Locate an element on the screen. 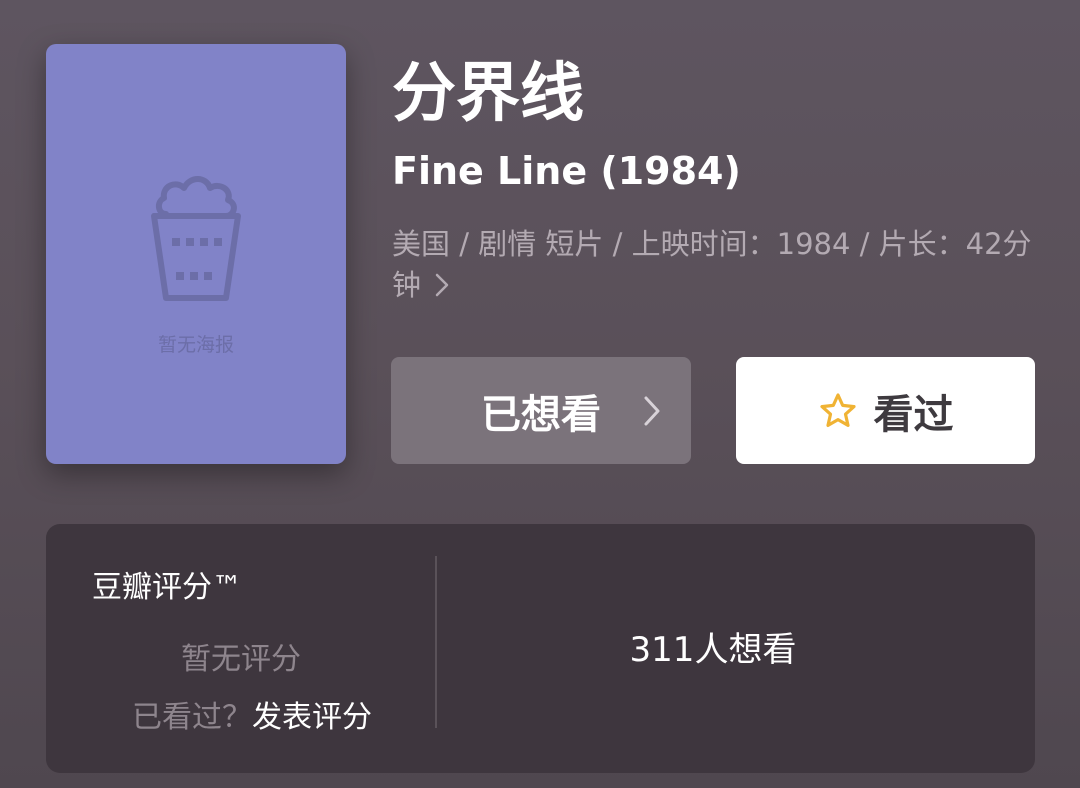 Image resolution: width=1080 pixels, height=788 pixels. no-rating-text: 暂无评分 is located at coordinates (241, 659).